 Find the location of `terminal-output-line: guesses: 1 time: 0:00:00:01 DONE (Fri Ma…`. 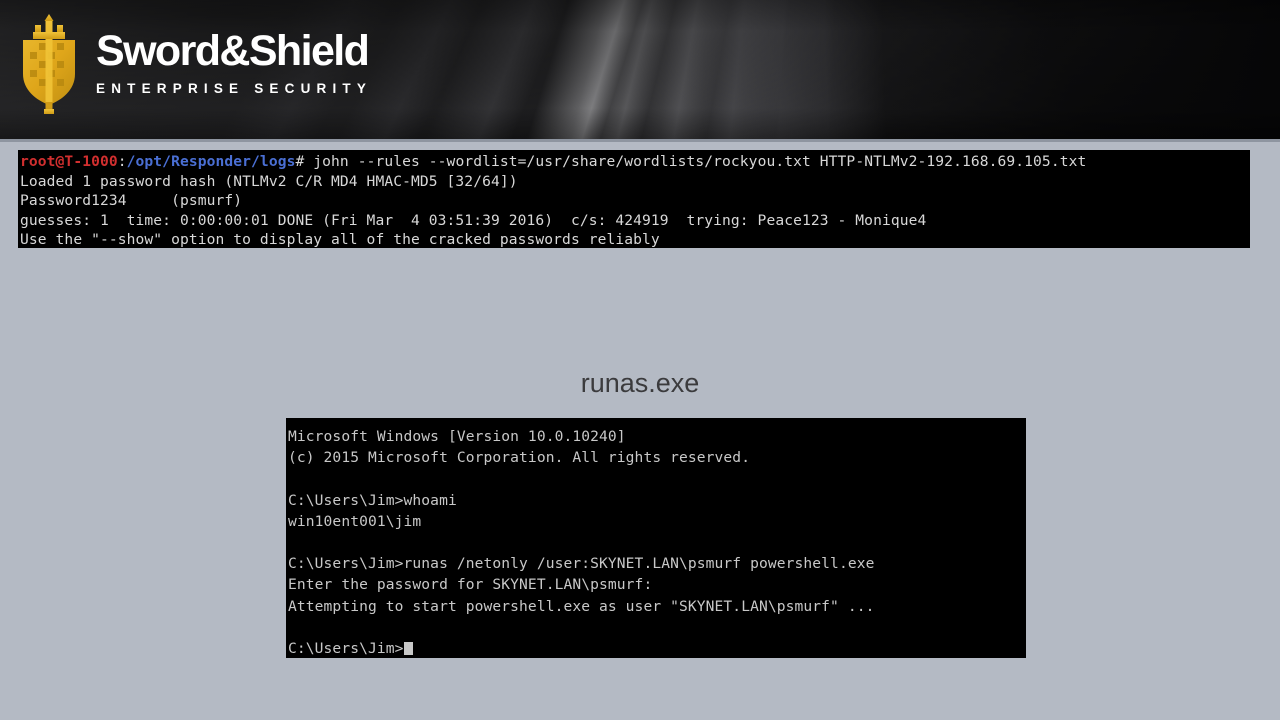

terminal-output-line: guesses: 1 time: 0:00:00:01 DONE (Fri Ma… is located at coordinates (473, 220).